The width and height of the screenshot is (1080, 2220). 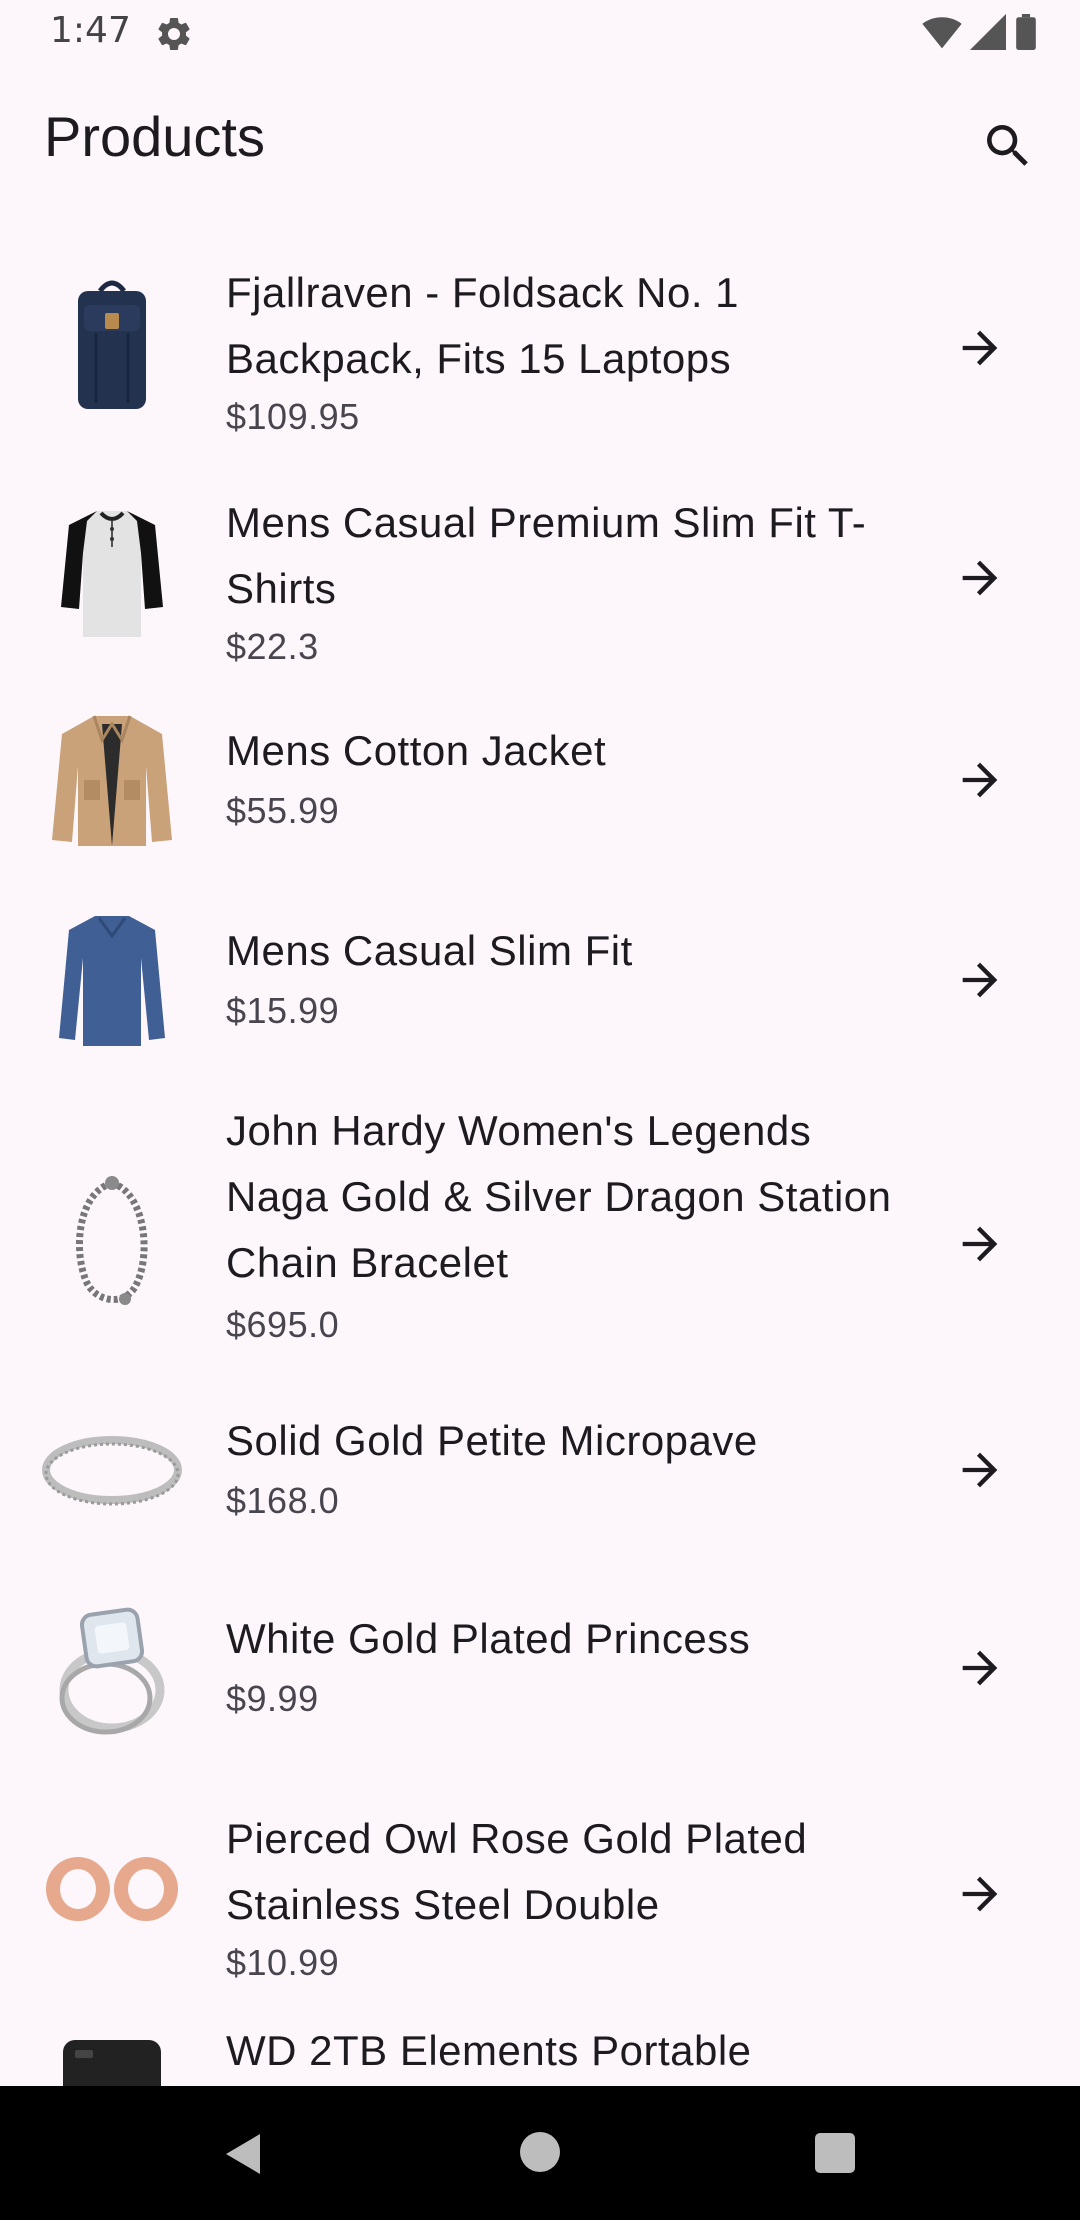 What do you see at coordinates (429, 950) in the screenshot?
I see `product-title: Mens Casual Slim Fit` at bounding box center [429, 950].